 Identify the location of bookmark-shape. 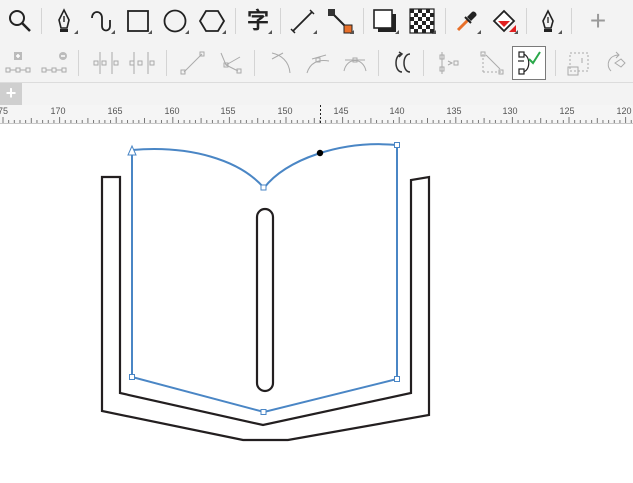
(265, 300).